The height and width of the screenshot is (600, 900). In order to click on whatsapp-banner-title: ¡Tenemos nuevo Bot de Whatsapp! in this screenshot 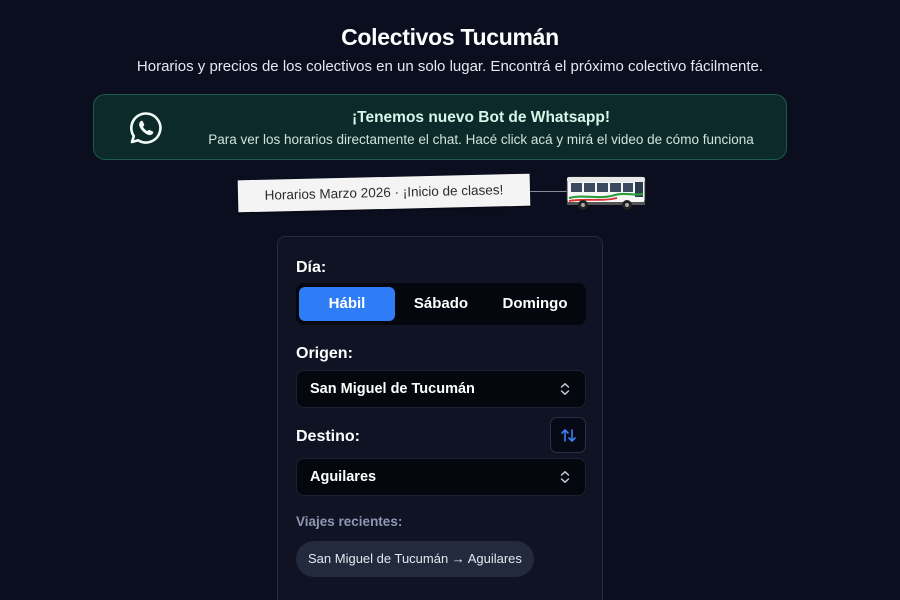, I will do `click(481, 117)`.